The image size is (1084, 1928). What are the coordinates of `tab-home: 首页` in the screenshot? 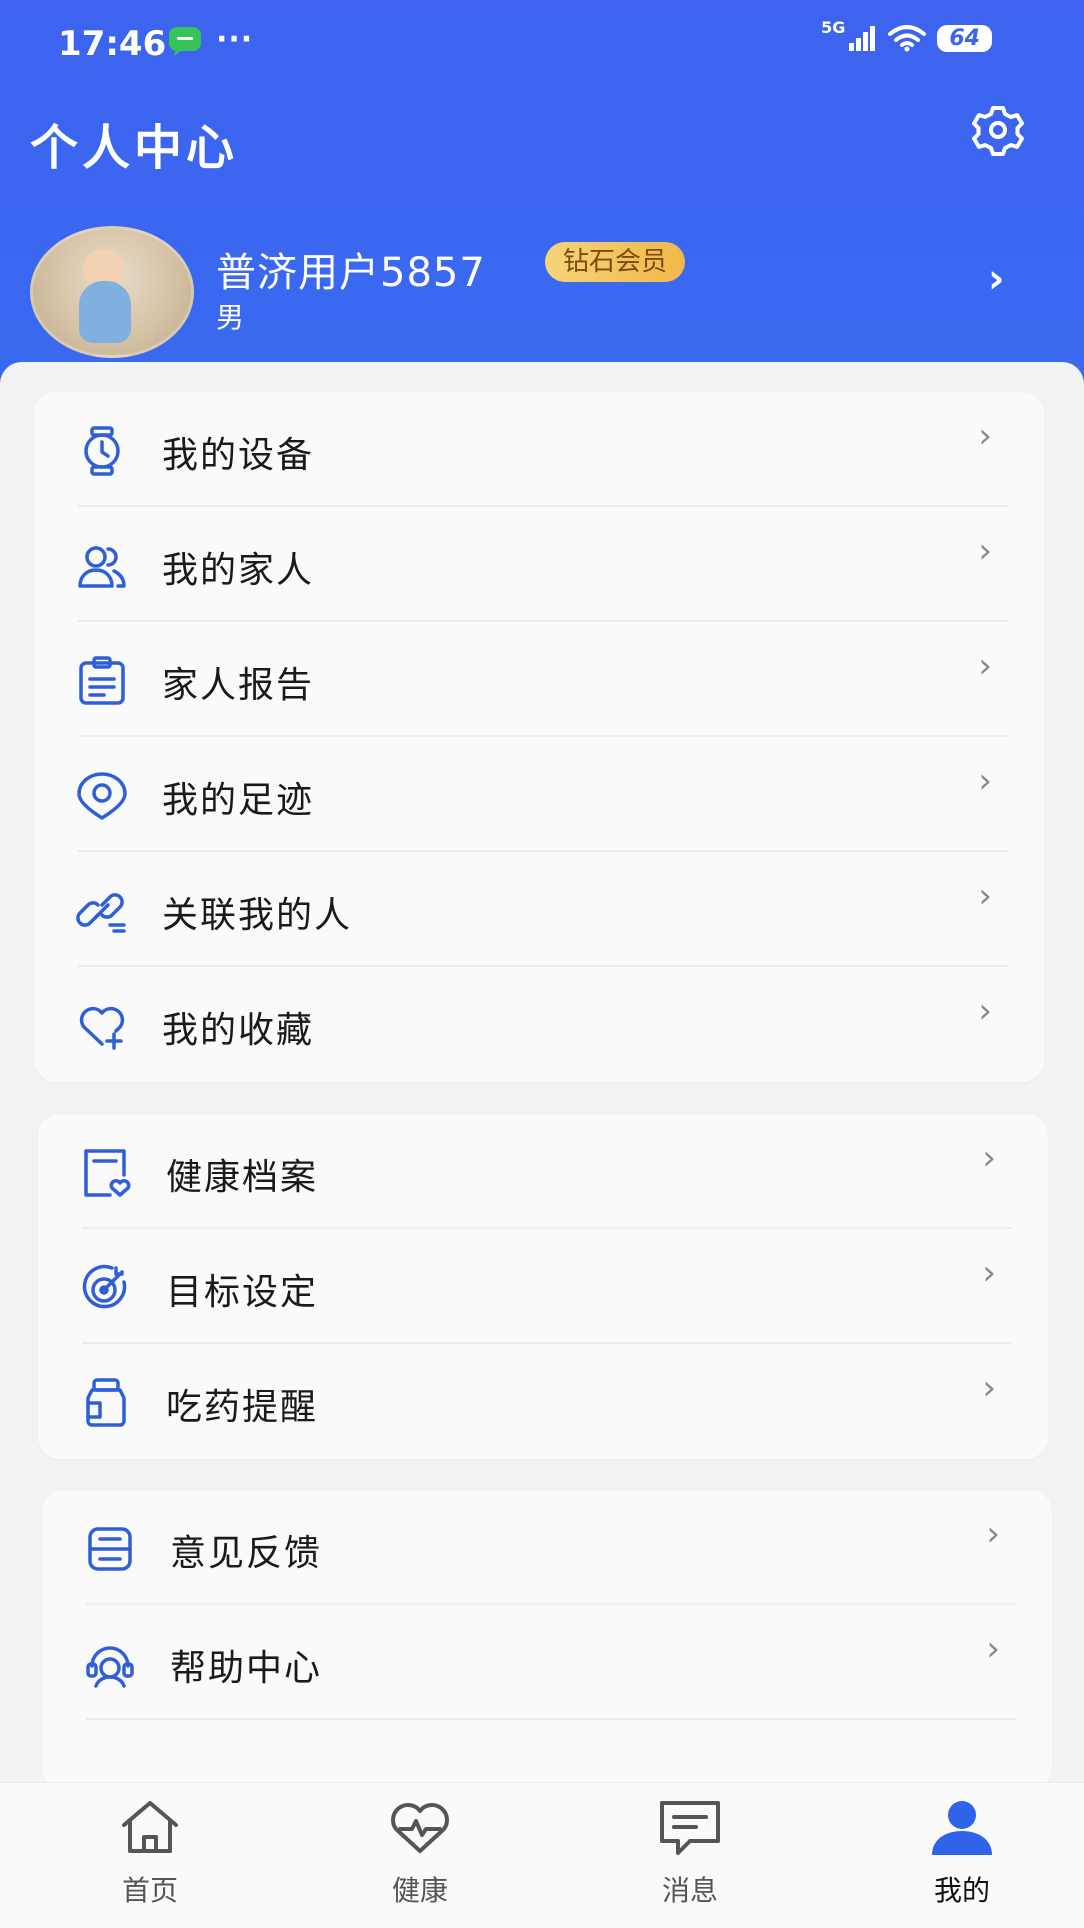 It's located at (150, 1857).